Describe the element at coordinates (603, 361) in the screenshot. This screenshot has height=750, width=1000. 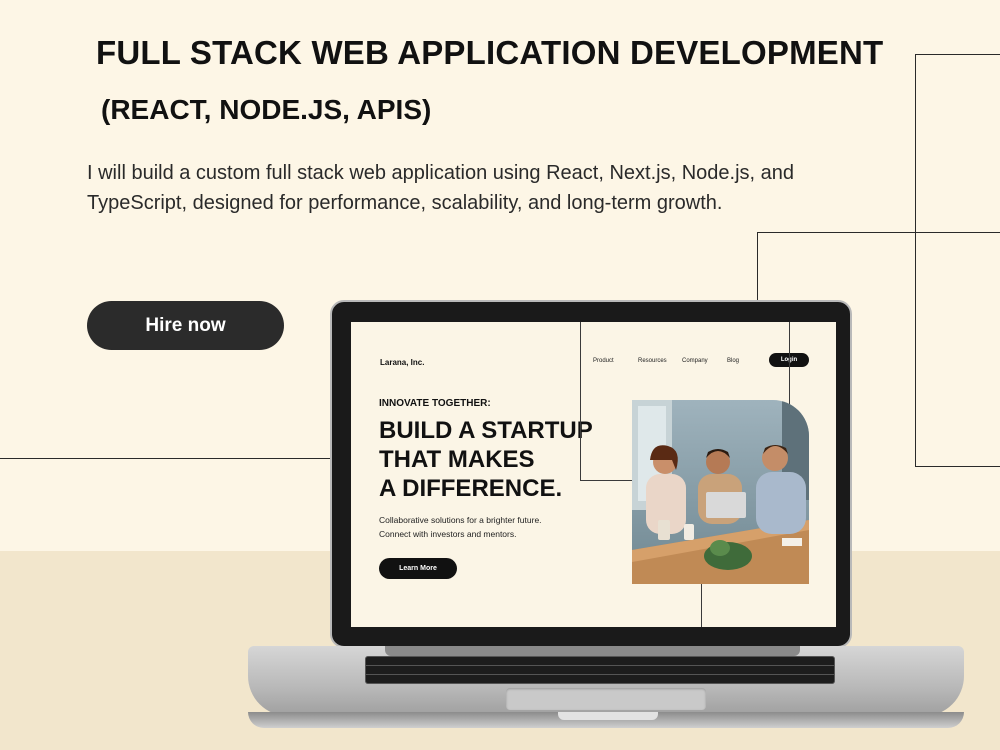
I see `nav-item-product: Product` at that location.